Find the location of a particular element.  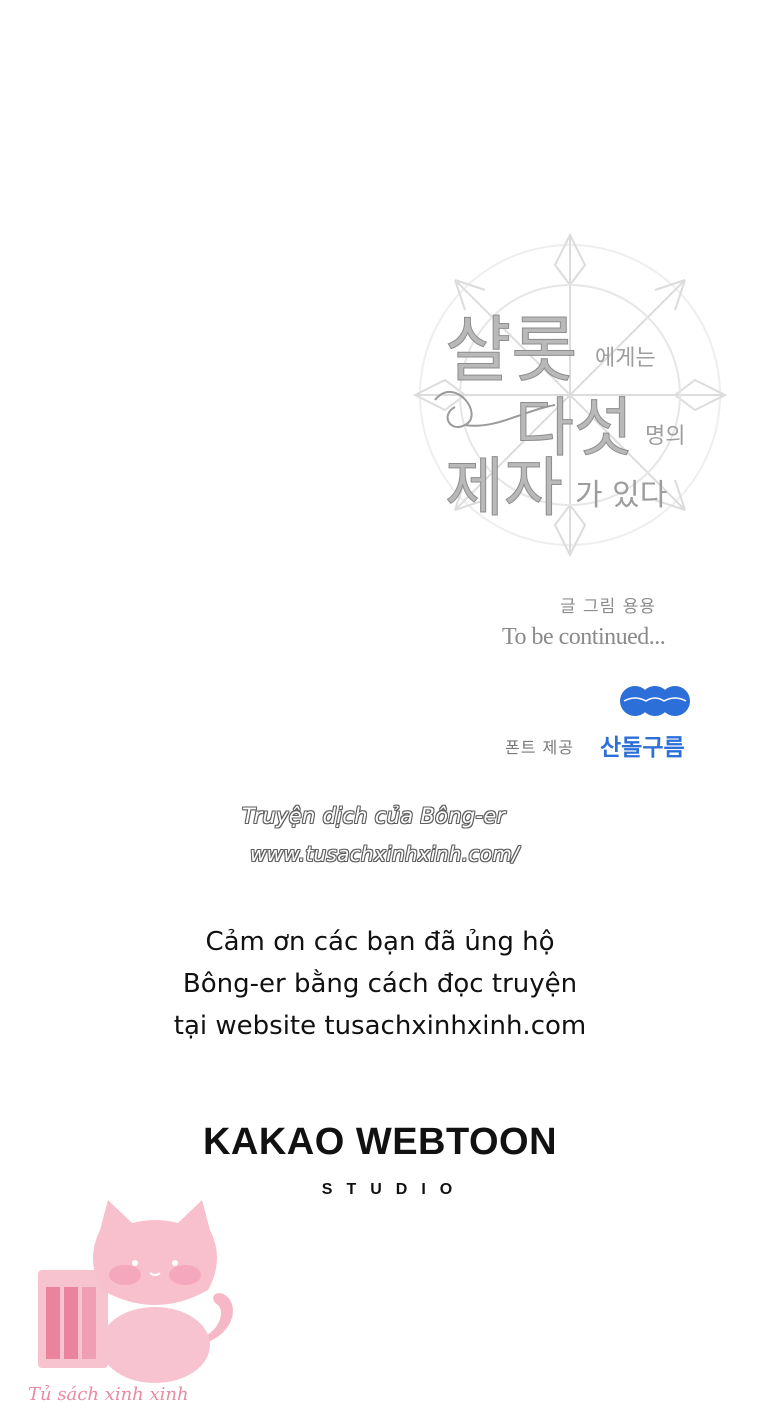

title-line-1-small: 에게는 is located at coordinates (625, 358).